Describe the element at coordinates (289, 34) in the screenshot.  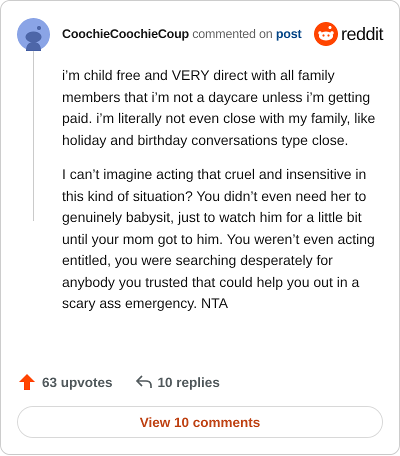
I see `post-link: post` at that location.